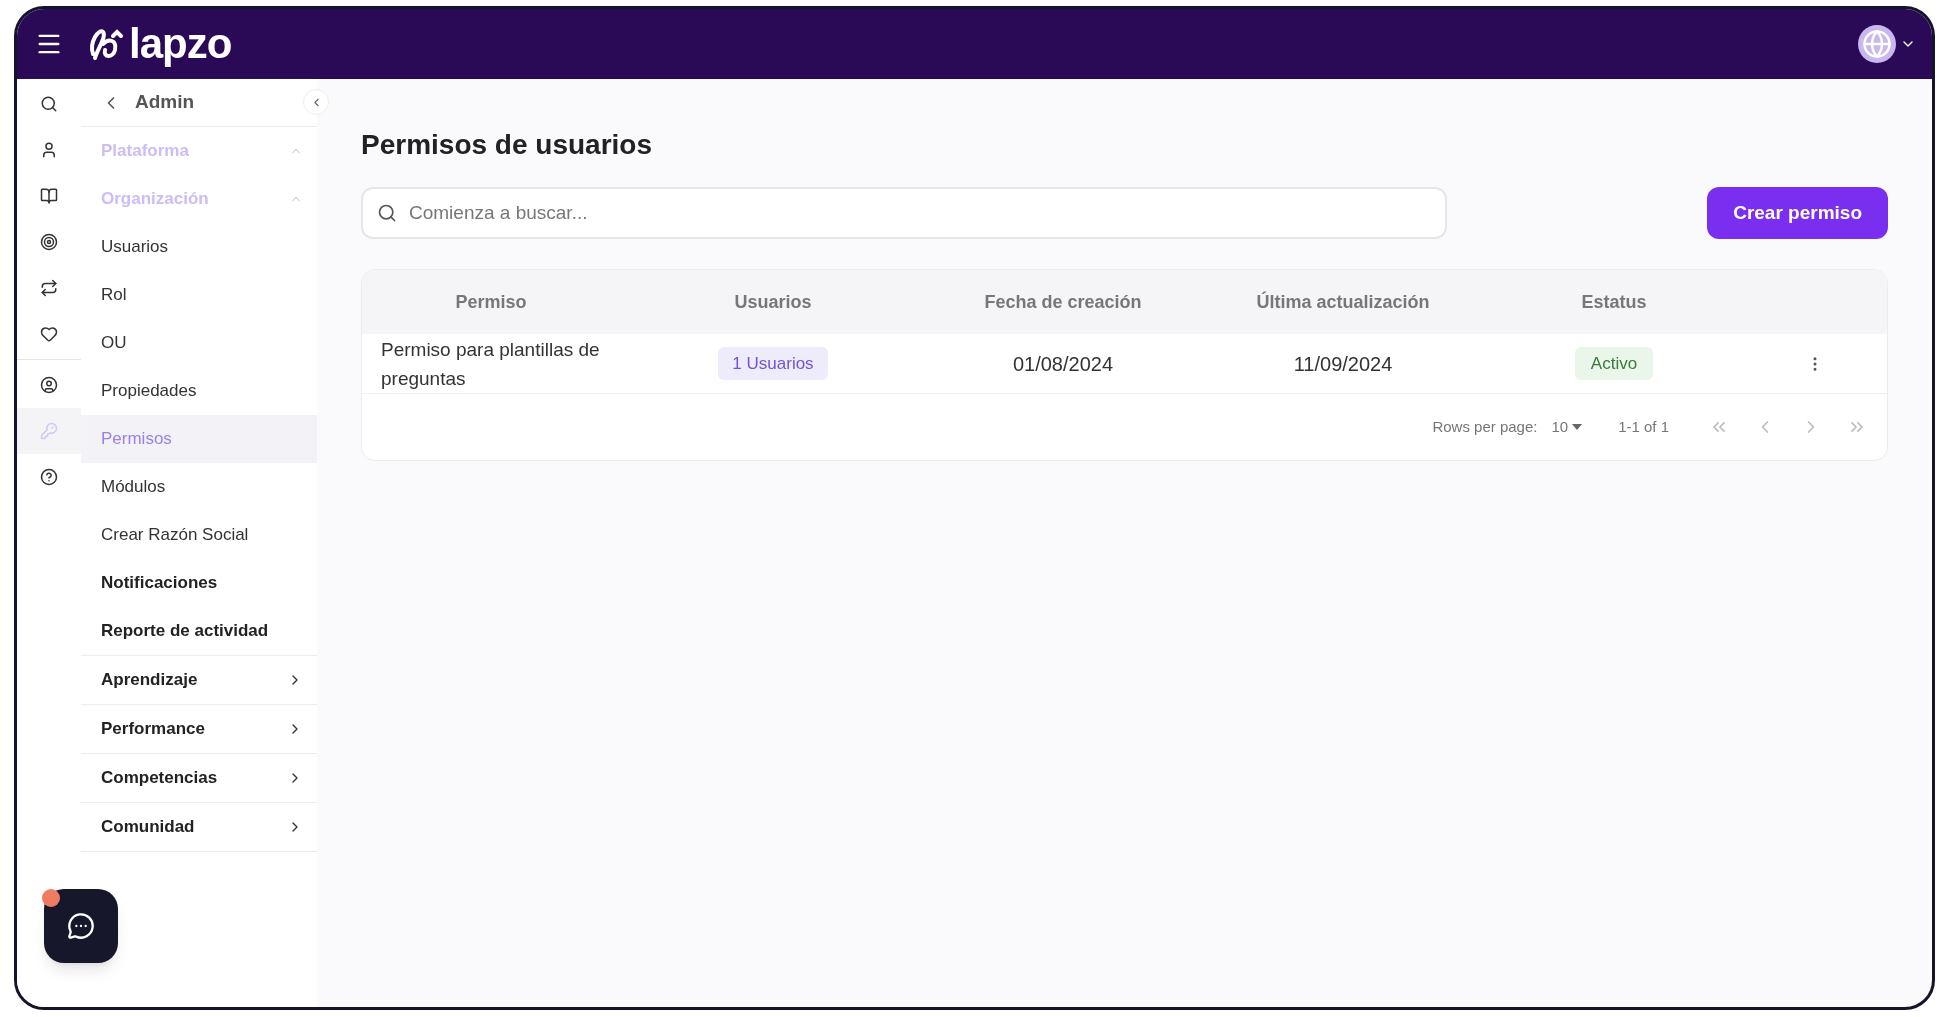 The height and width of the screenshot is (1017, 1958). Describe the element at coordinates (1063, 364) in the screenshot. I see `table-cell-text: 01/08/2024` at that location.